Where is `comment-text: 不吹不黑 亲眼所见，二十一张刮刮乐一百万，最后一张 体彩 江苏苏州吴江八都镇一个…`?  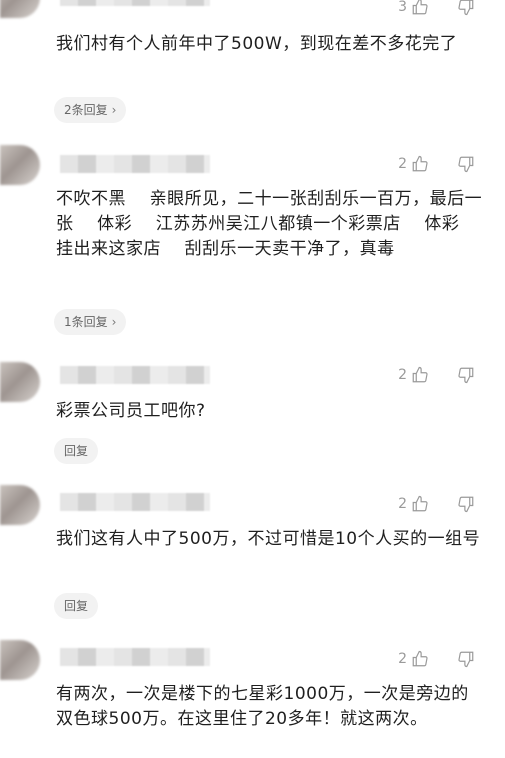 comment-text: 不吹不黑 亲眼所见，二十一张刮刮乐一百万，最后一张 体彩 江苏苏州吴江八都镇一个… is located at coordinates (275, 224).